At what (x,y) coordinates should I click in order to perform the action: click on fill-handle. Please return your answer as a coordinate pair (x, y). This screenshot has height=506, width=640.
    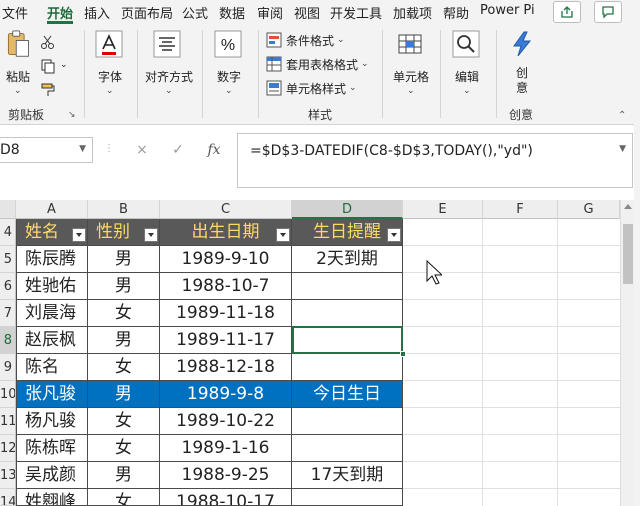
    Looking at the image, I should click on (403, 354).